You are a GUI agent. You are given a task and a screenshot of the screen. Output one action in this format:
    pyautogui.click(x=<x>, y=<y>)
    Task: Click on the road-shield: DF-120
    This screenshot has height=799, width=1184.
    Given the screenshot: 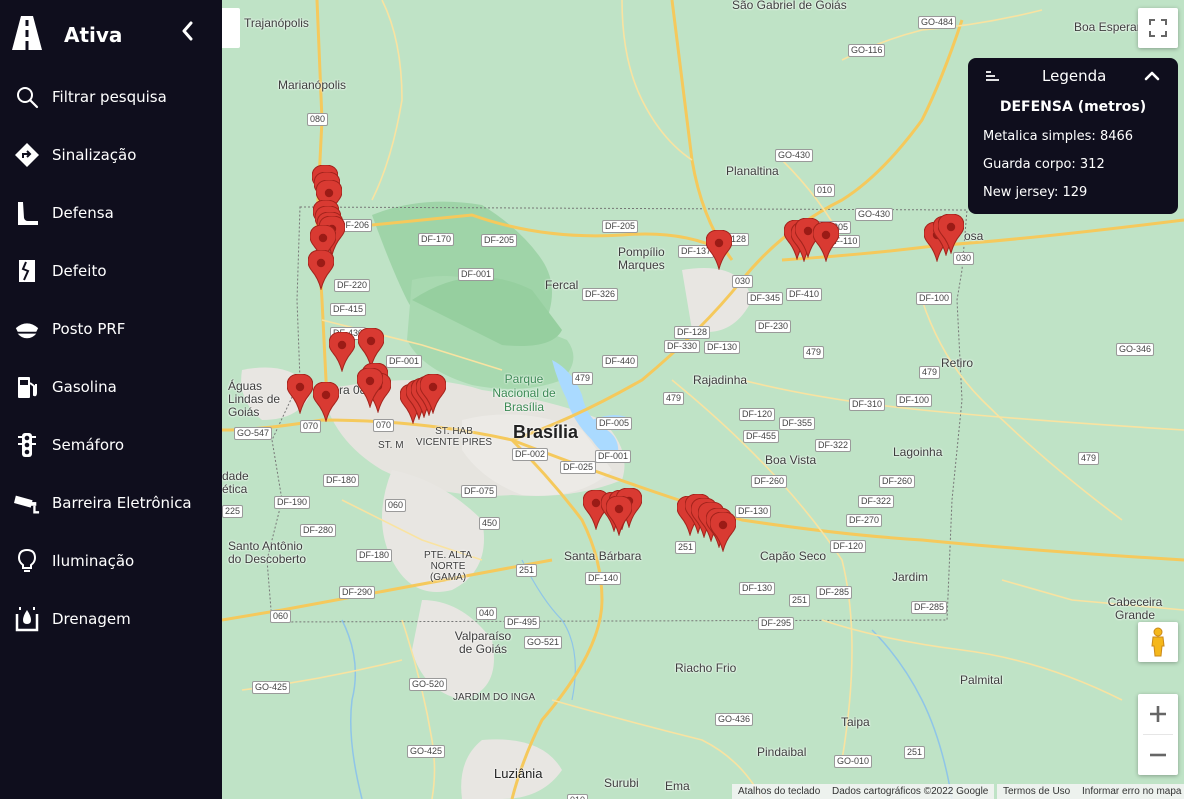 What is the action you would take?
    pyautogui.click(x=757, y=414)
    